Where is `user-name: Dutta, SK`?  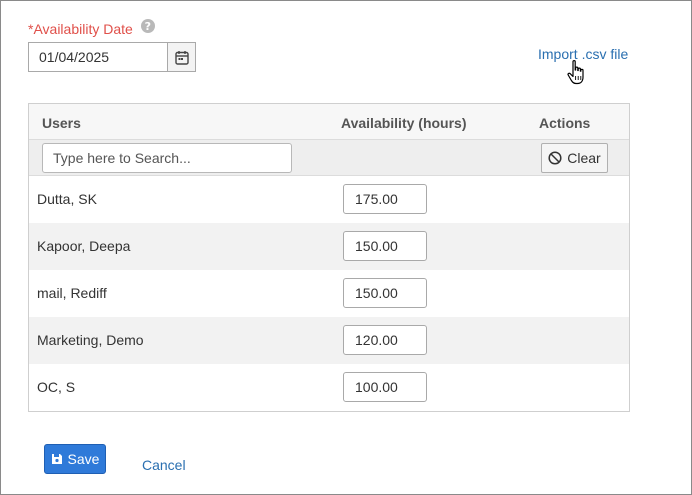
user-name: Dutta, SK is located at coordinates (67, 199).